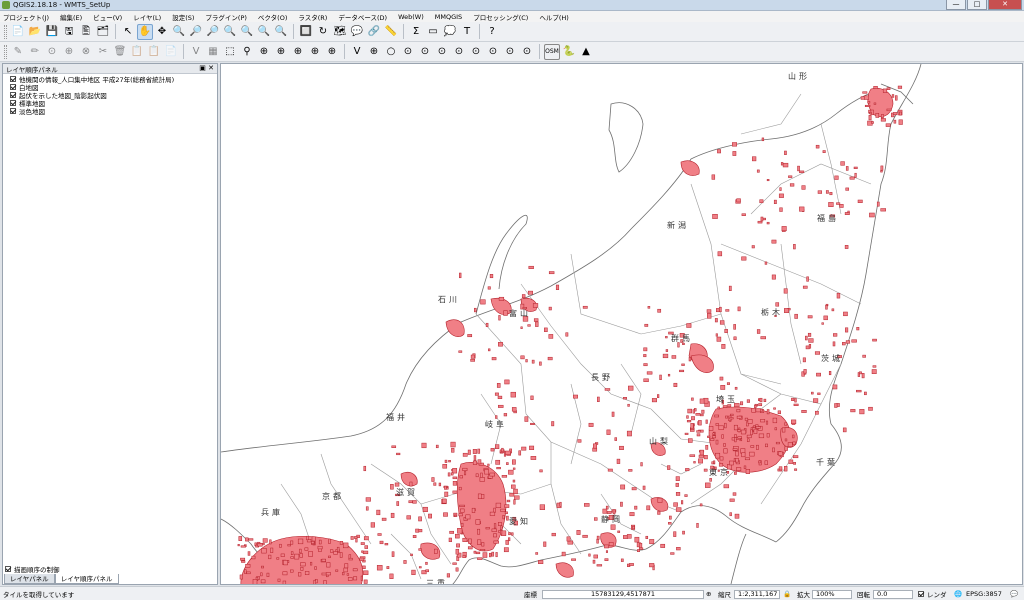  Describe the element at coordinates (332, 52) in the screenshot. I see `toolbar2-tool-18-icon: ⊕` at that location.